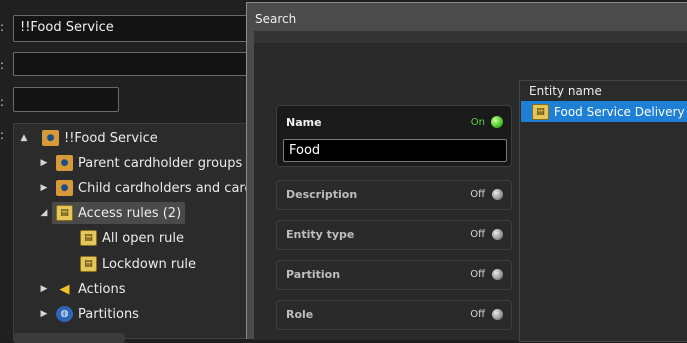  I want to click on filter-role-state: Off, so click(477, 314).